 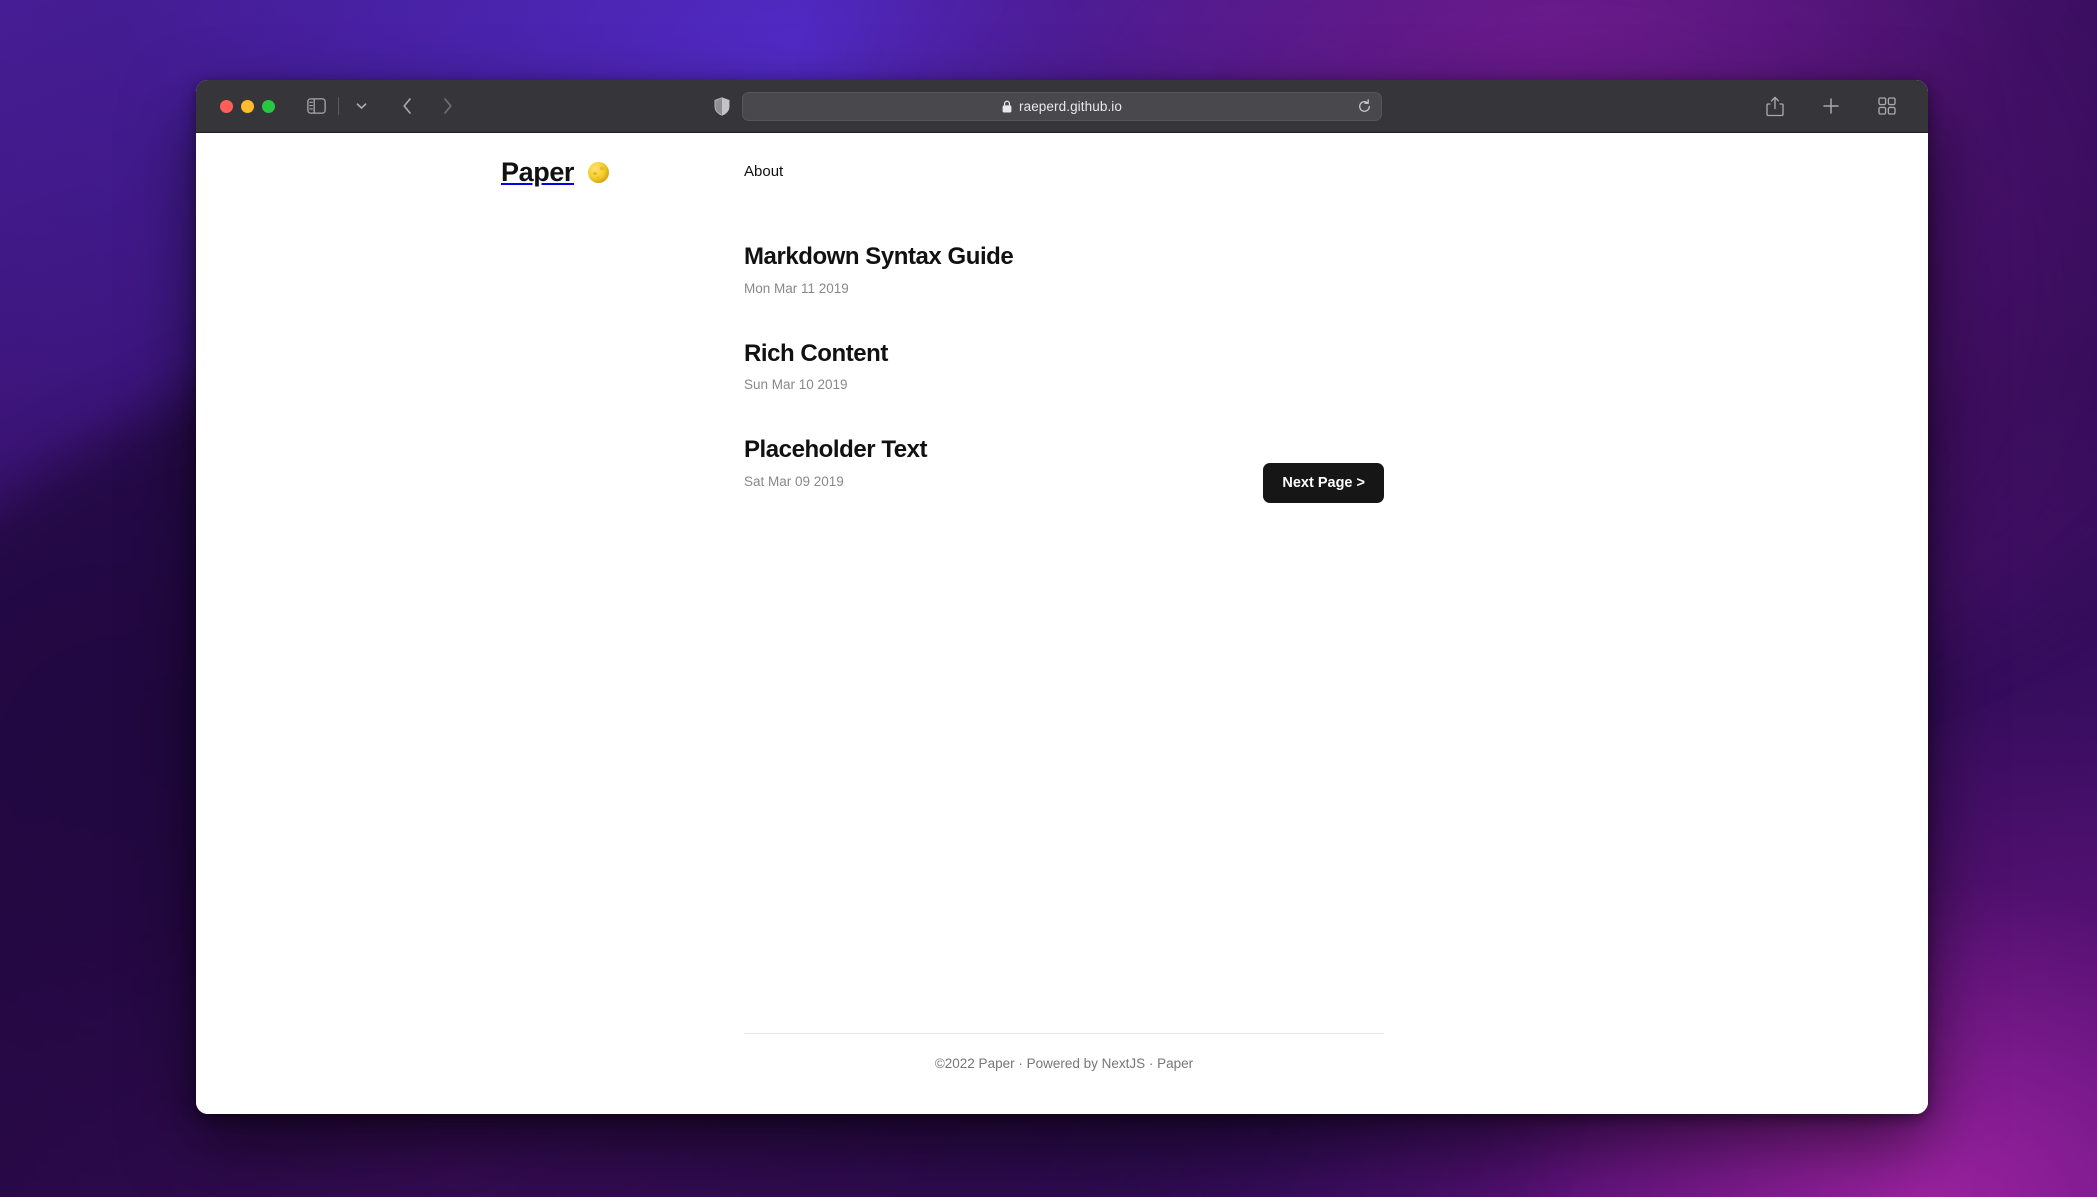 I want to click on maximize-window-button, so click(x=268, y=106).